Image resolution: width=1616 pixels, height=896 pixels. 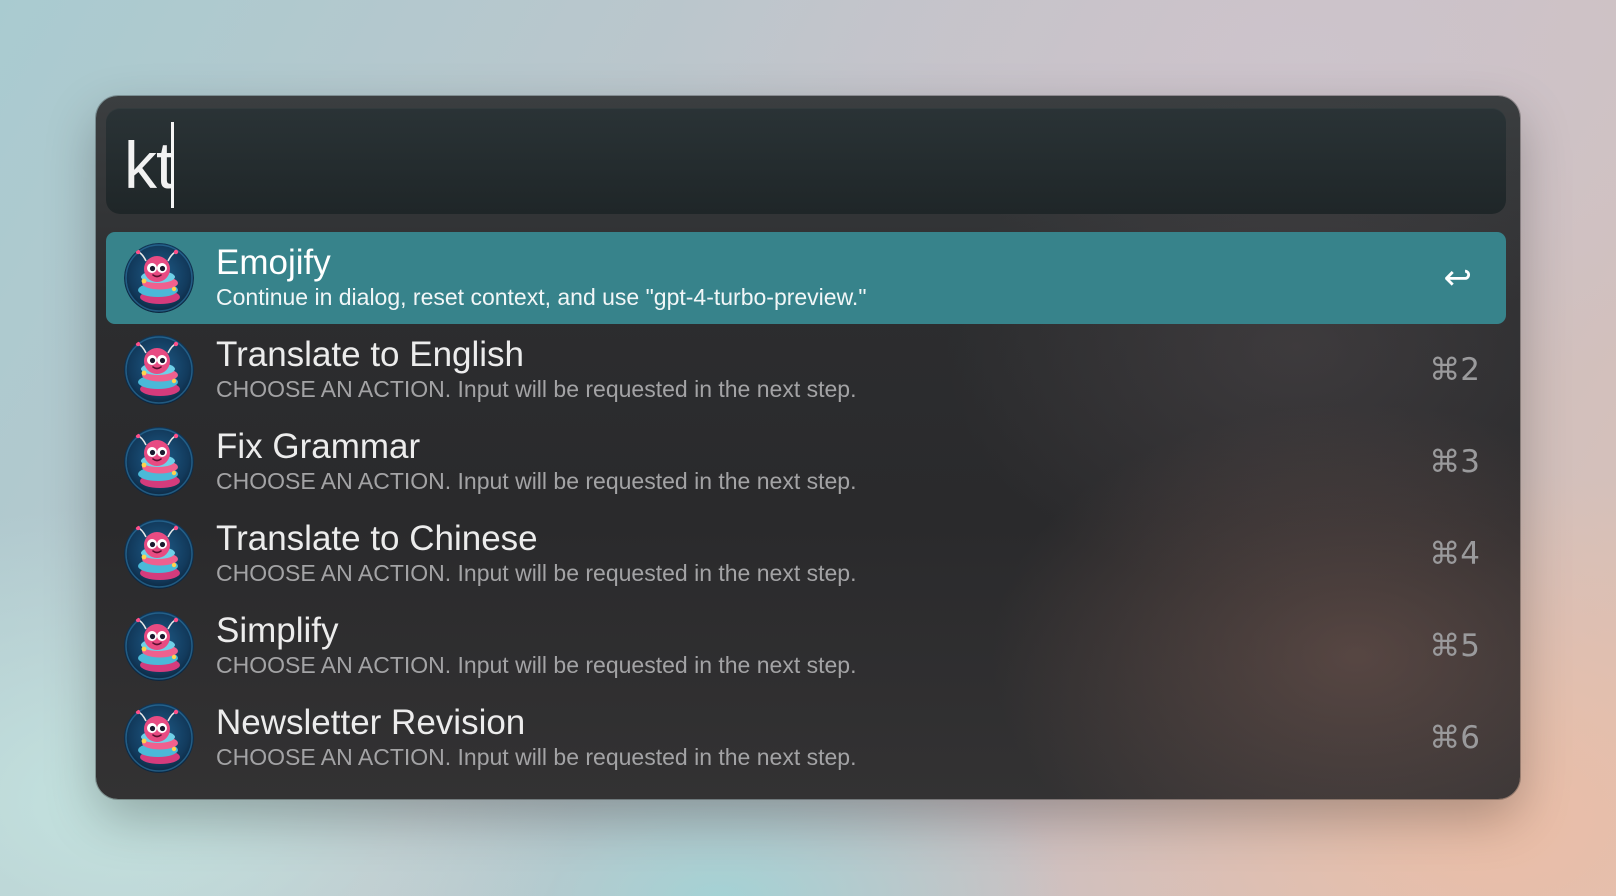 I want to click on result-title: Translate to Chinese, so click(x=377, y=538).